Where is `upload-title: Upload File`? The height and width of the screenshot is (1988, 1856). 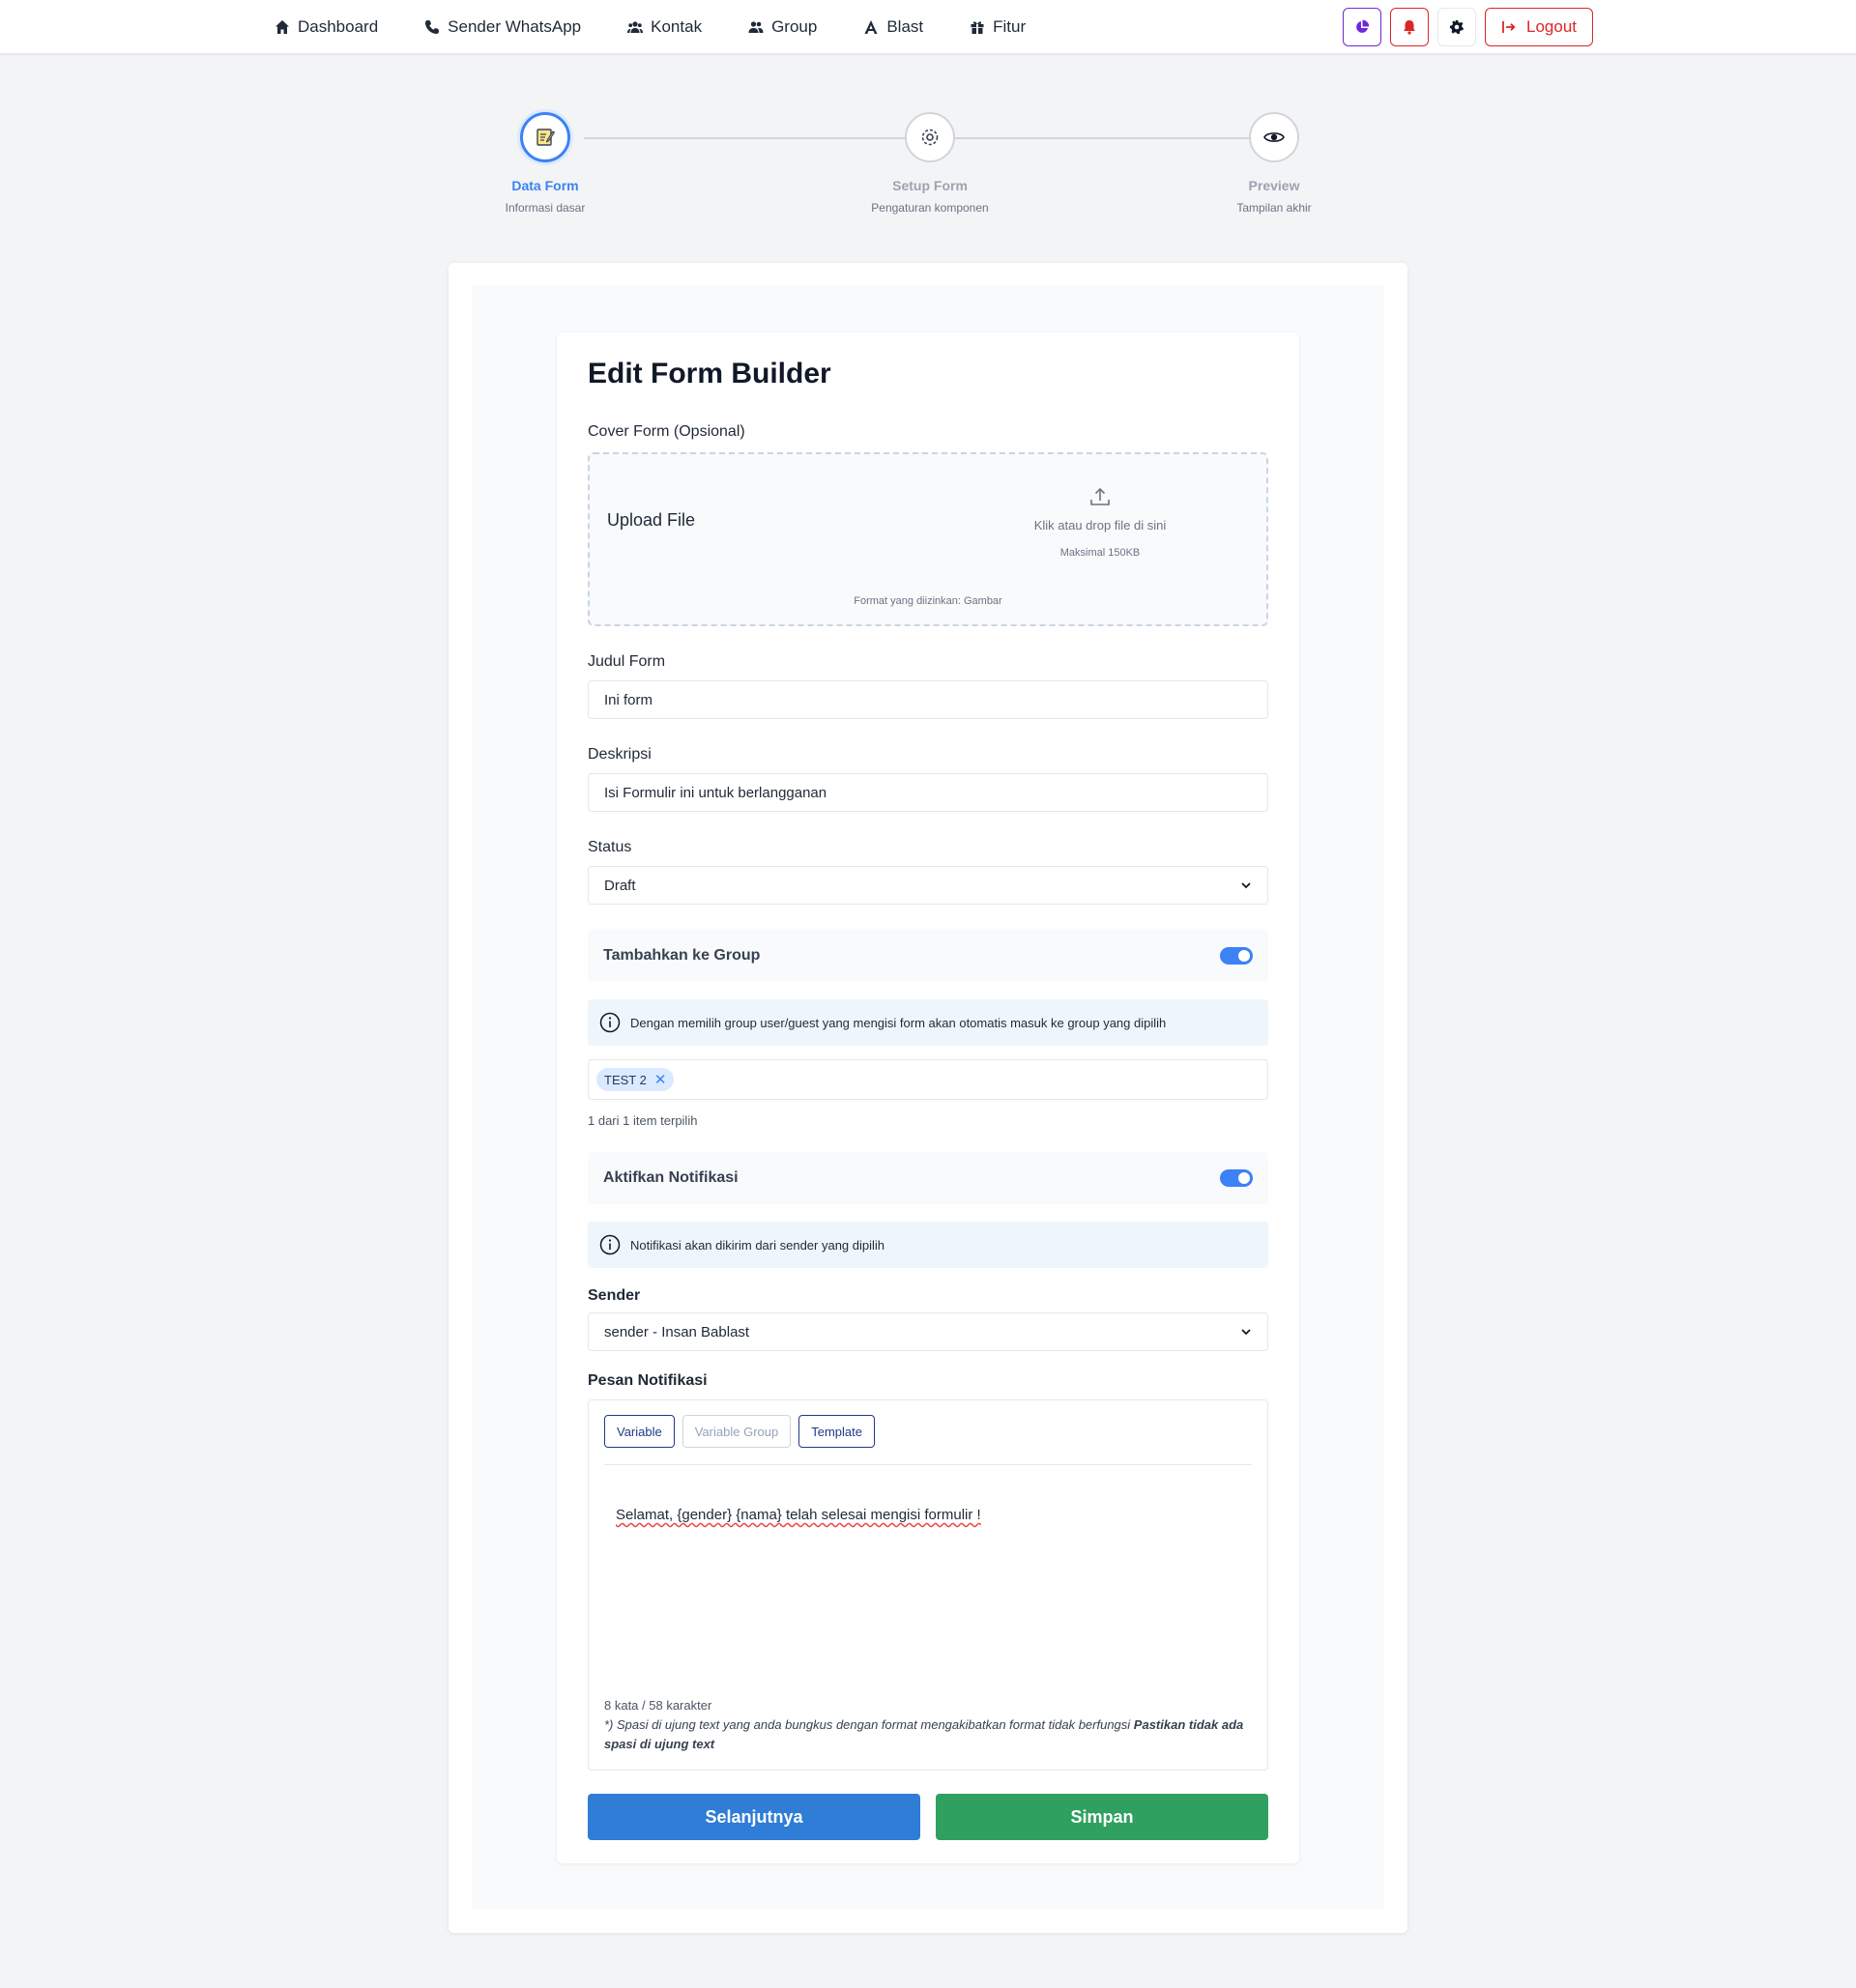 upload-title: Upload File is located at coordinates (651, 520).